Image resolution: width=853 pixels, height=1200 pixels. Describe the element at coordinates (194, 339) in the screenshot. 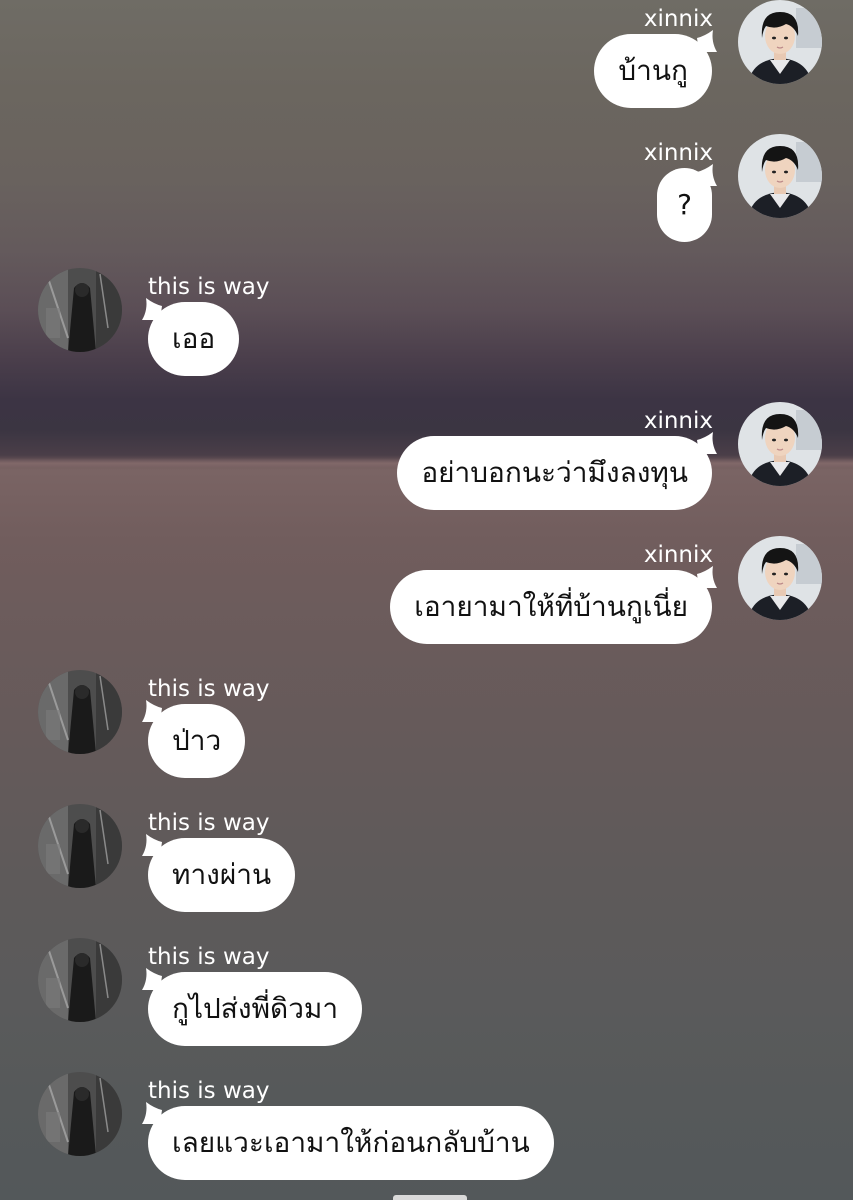

I see `message-bubble: เออ` at that location.